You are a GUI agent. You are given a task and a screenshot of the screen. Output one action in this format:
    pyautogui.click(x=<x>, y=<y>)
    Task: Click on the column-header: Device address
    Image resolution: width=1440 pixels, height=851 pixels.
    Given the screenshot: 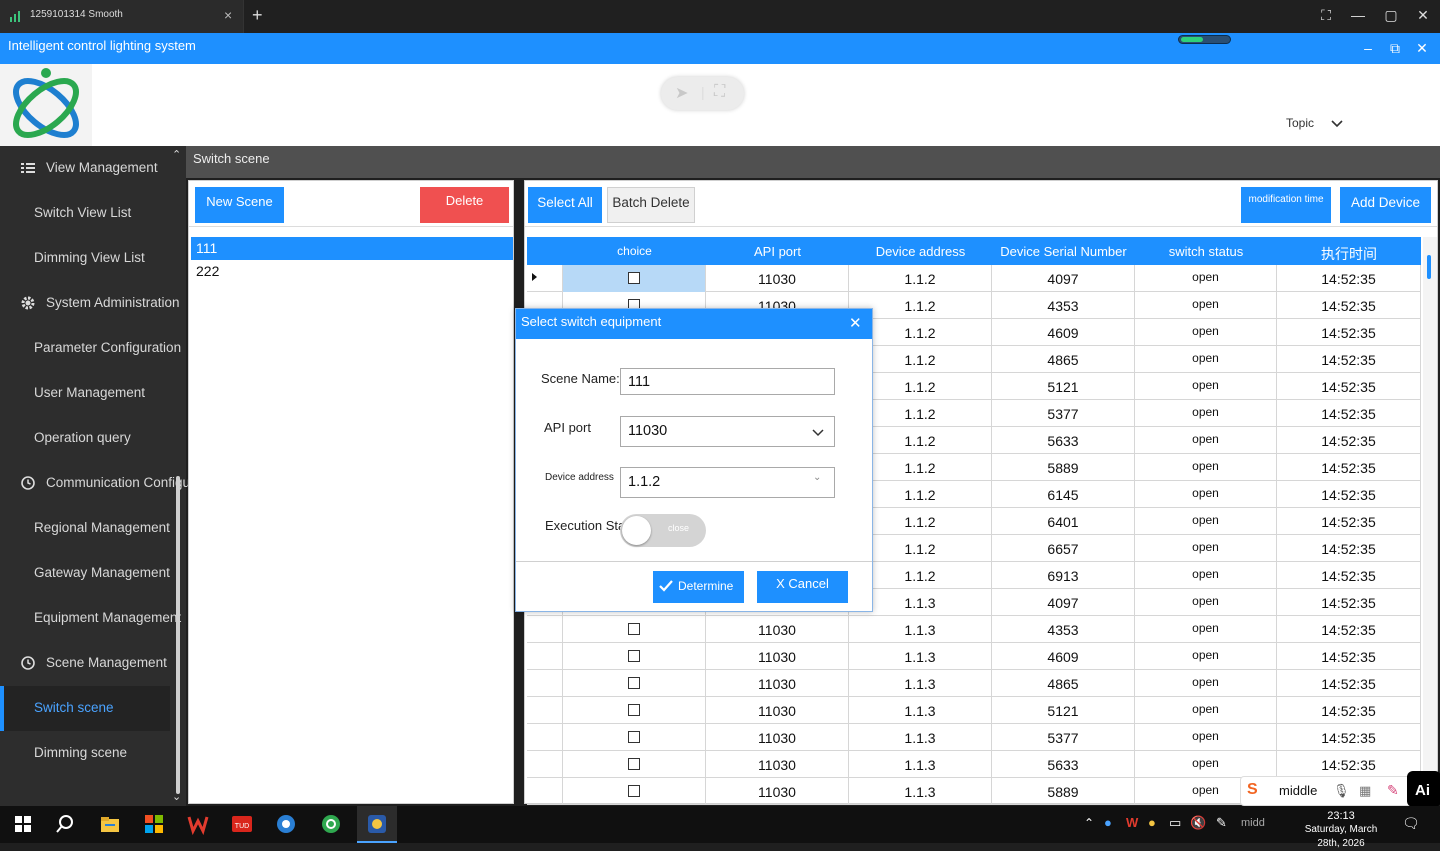 What is the action you would take?
    pyautogui.click(x=920, y=251)
    